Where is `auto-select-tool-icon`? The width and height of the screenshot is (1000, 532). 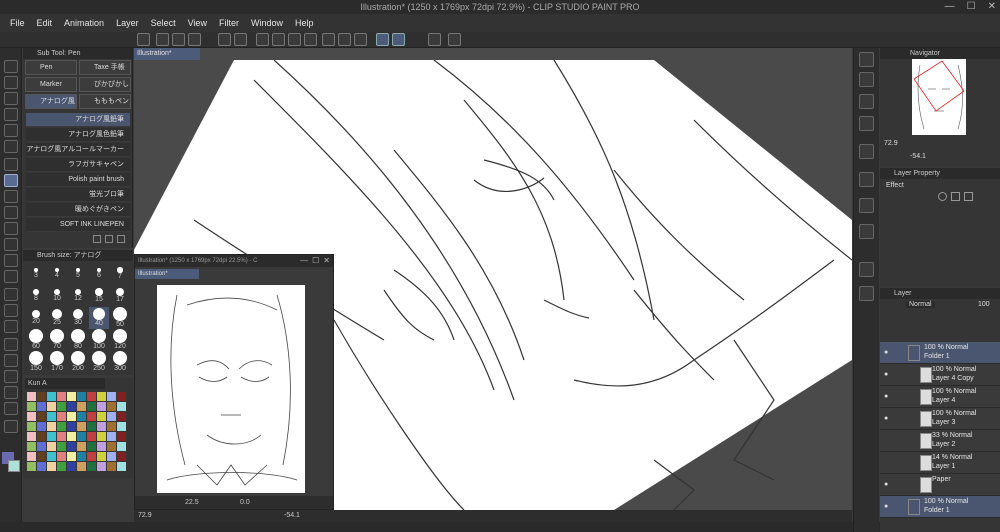 auto-select-tool-icon is located at coordinates (11, 146).